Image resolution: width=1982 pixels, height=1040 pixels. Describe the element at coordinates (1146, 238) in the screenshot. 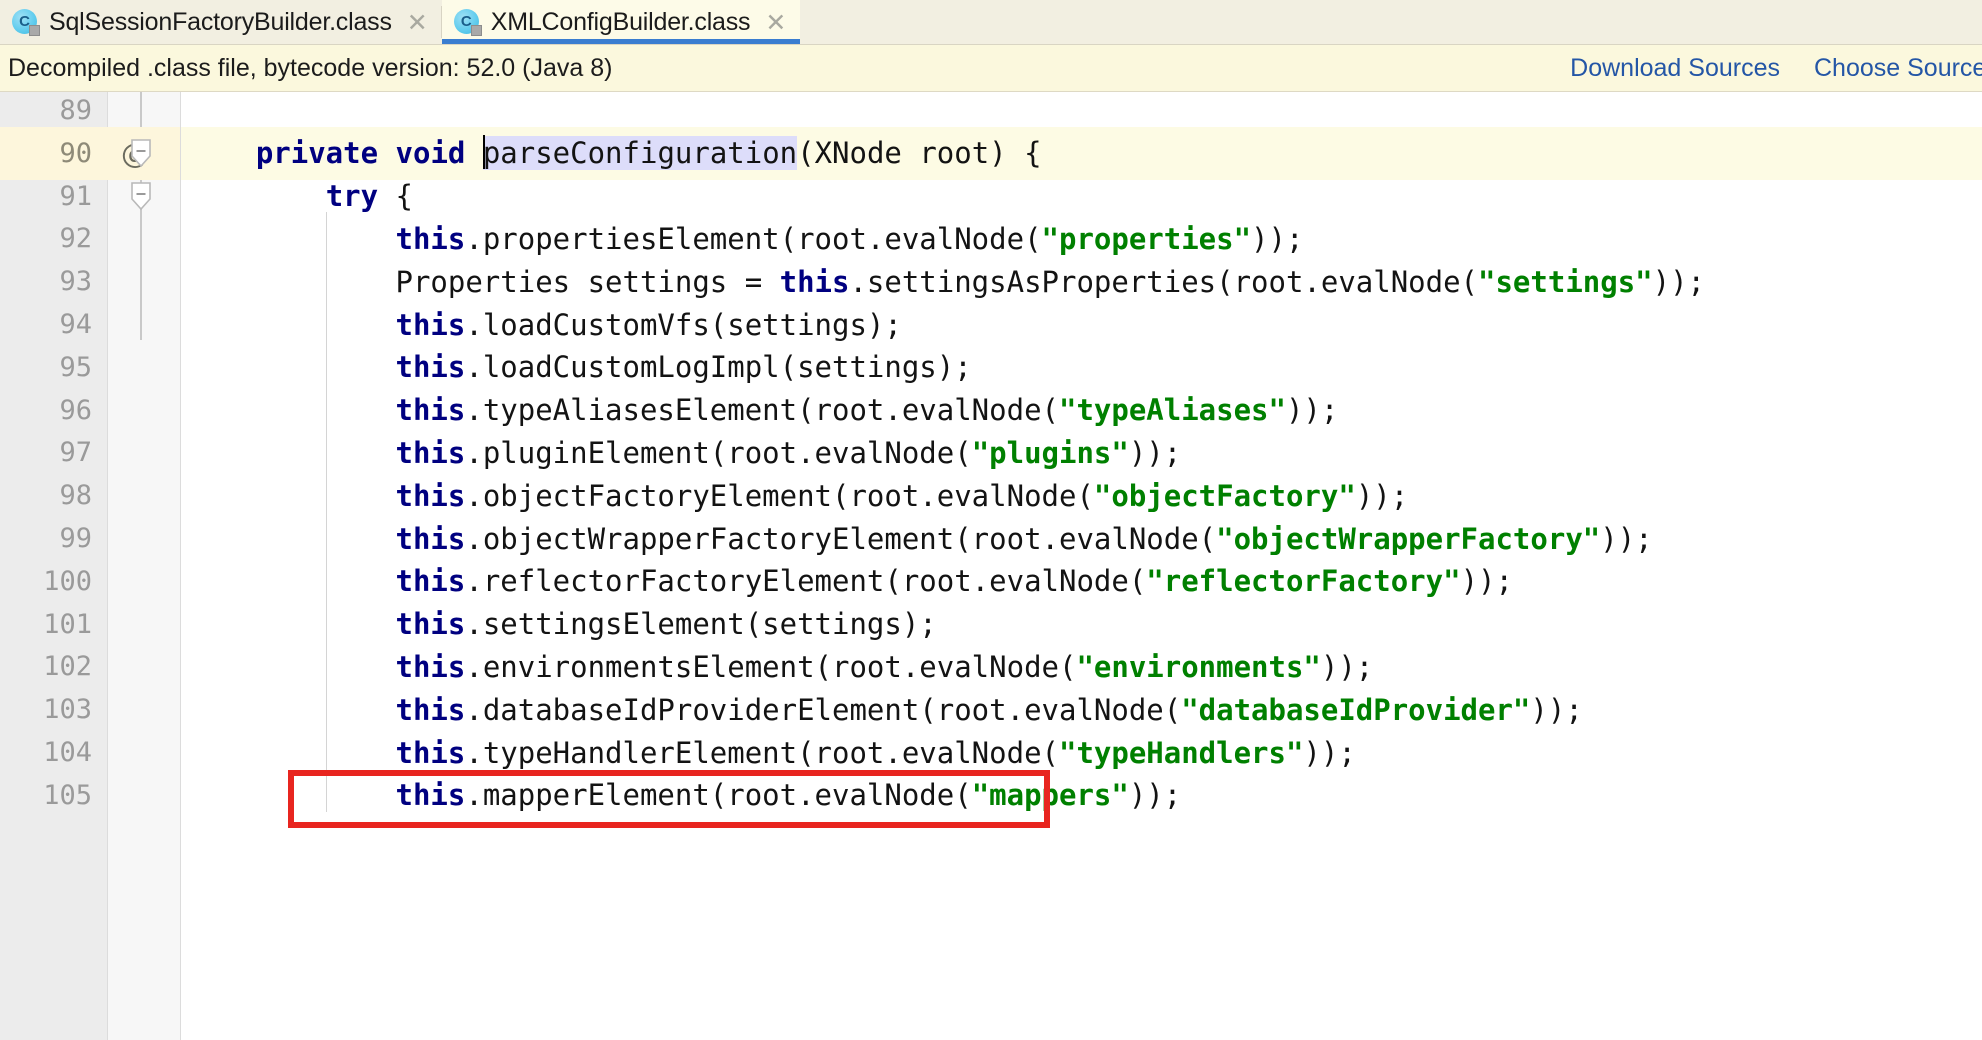

I see `string-literal-token: "properties"` at that location.